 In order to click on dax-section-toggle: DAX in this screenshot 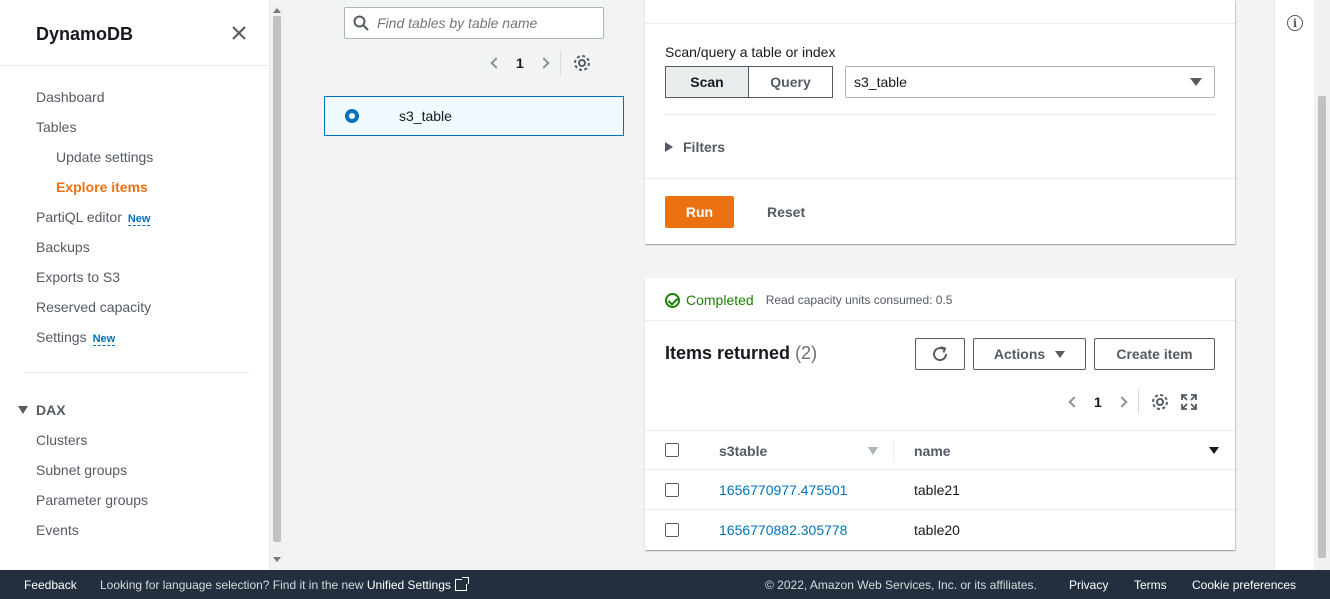, I will do `click(42, 410)`.